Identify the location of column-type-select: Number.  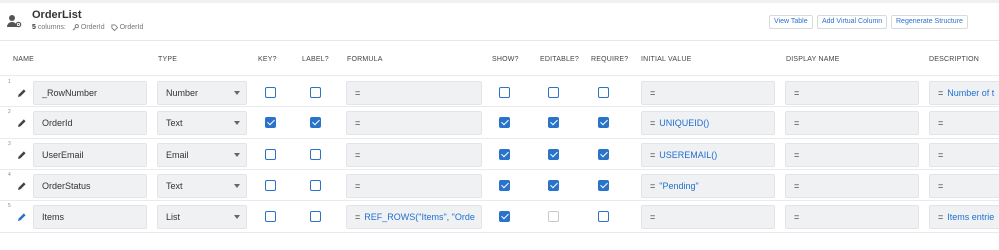
(202, 93).